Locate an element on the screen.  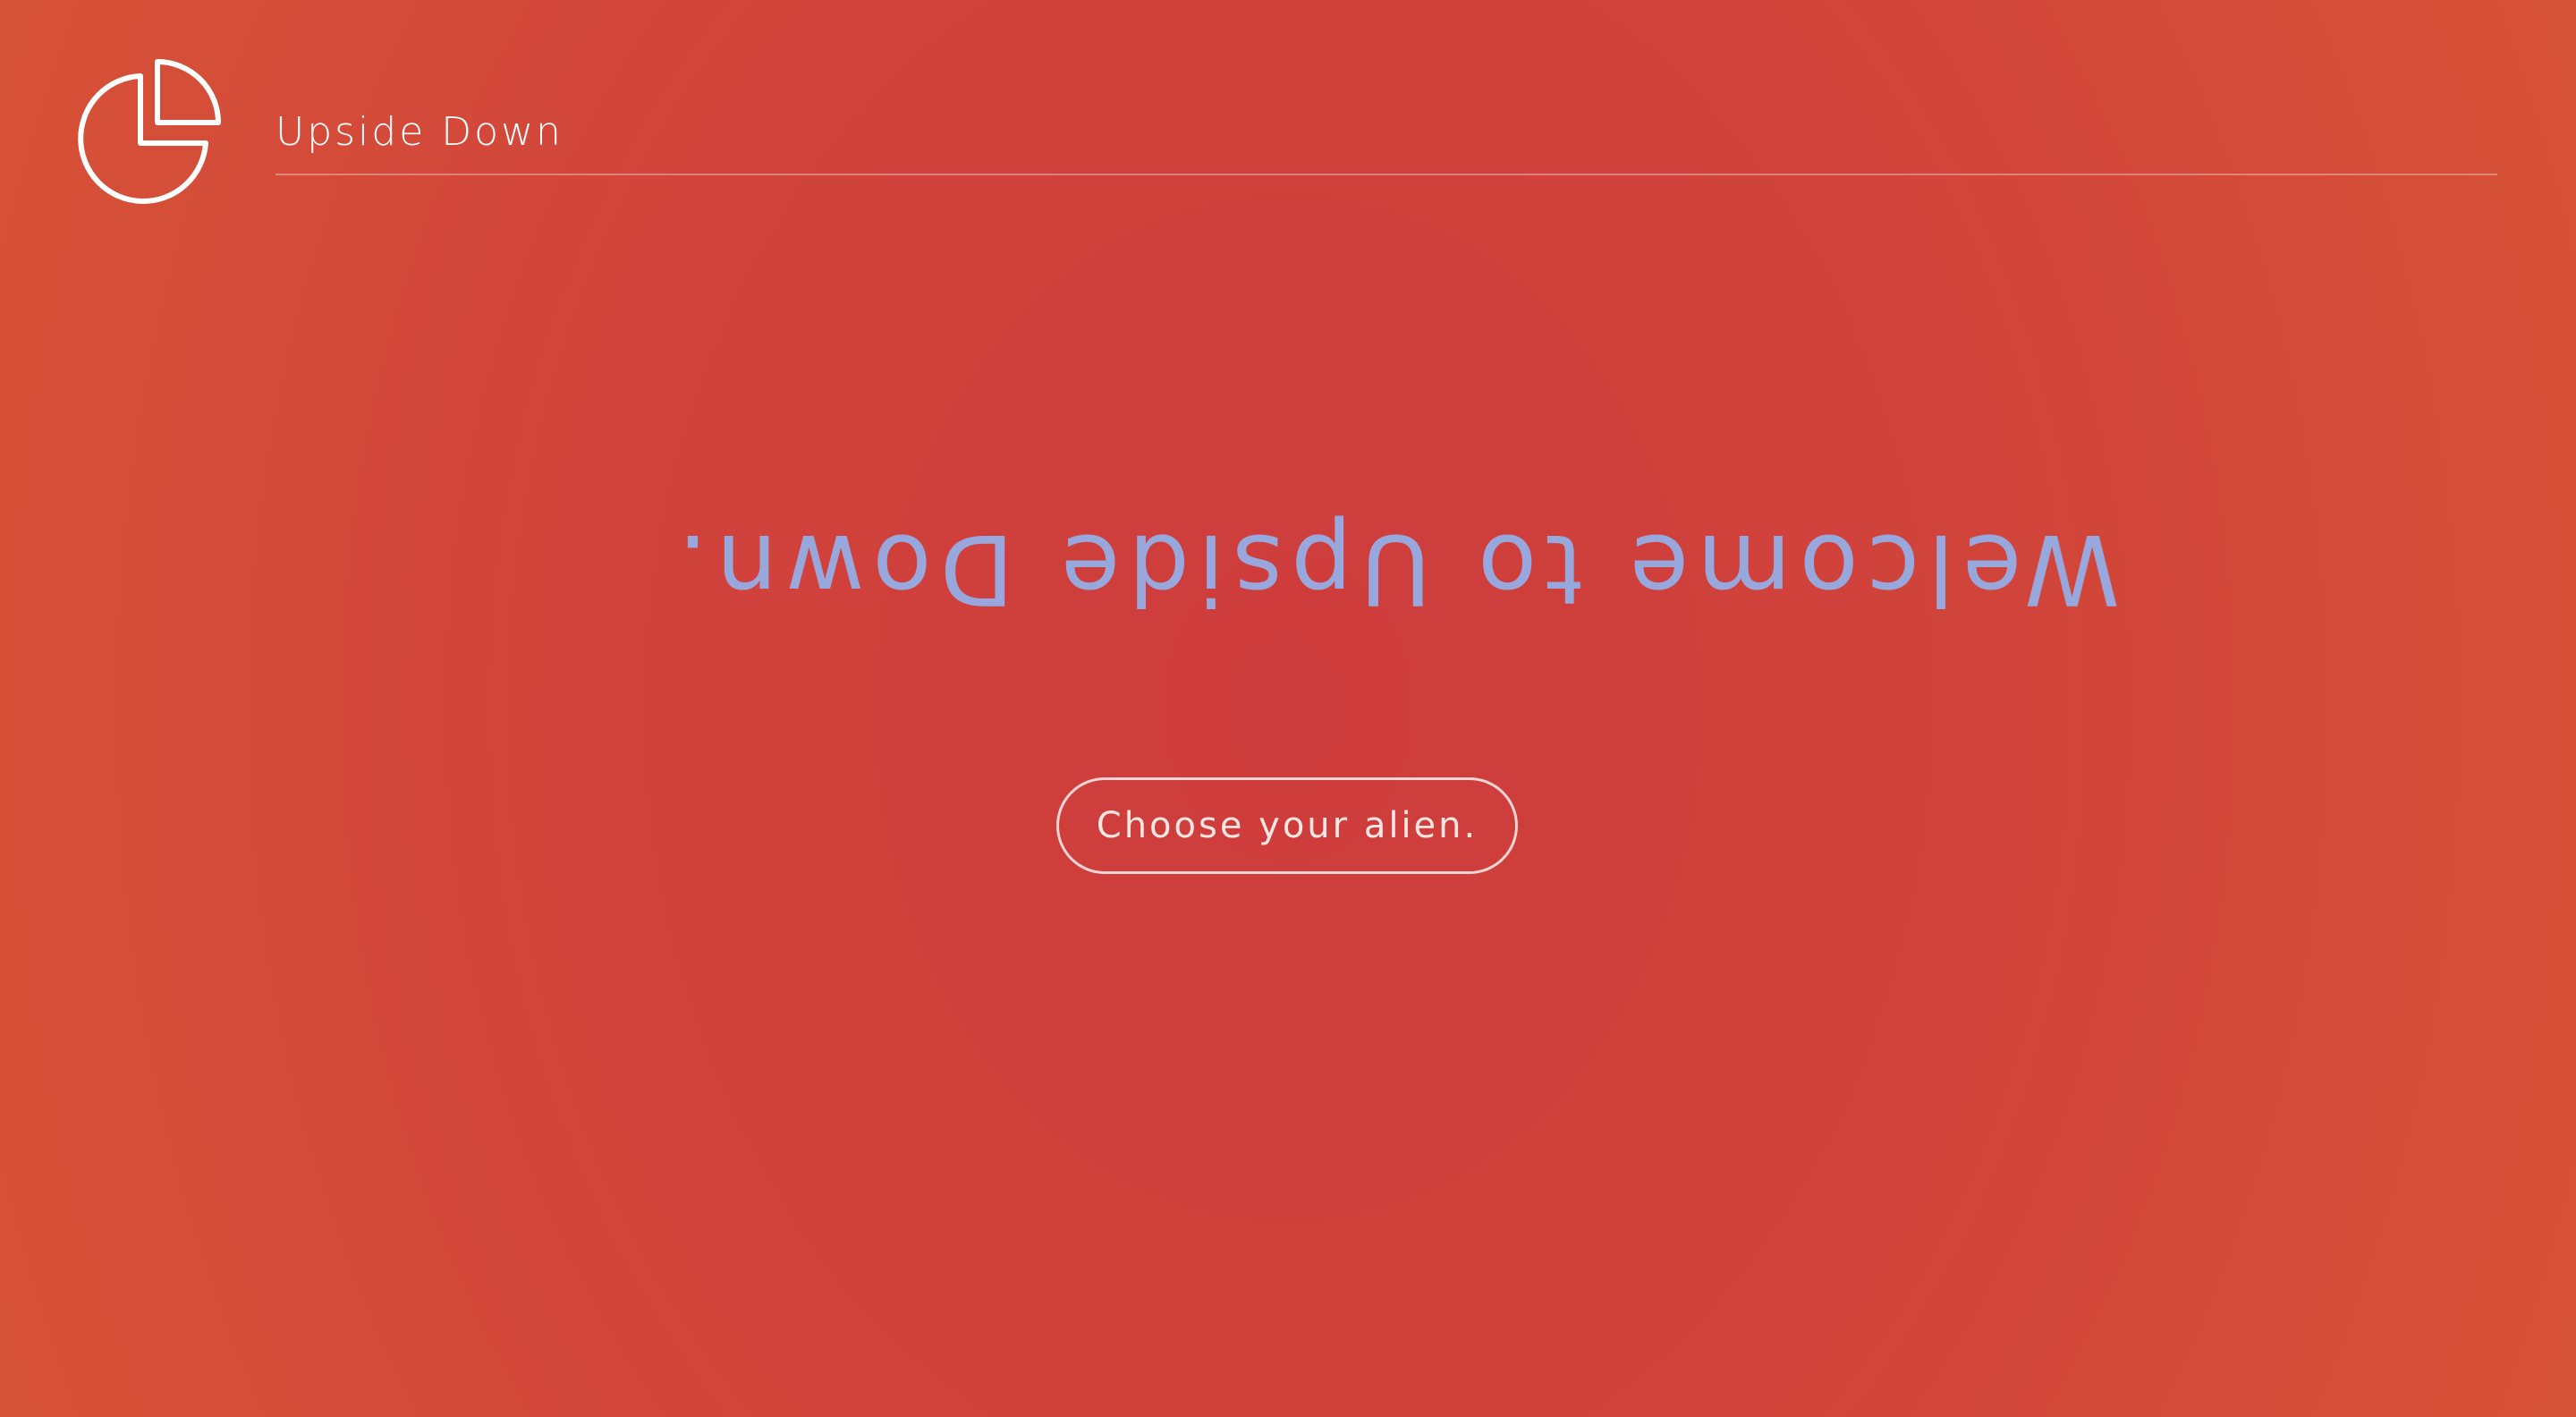
hero-headline: Welcome to Upside Down. is located at coordinates (1394, 568).